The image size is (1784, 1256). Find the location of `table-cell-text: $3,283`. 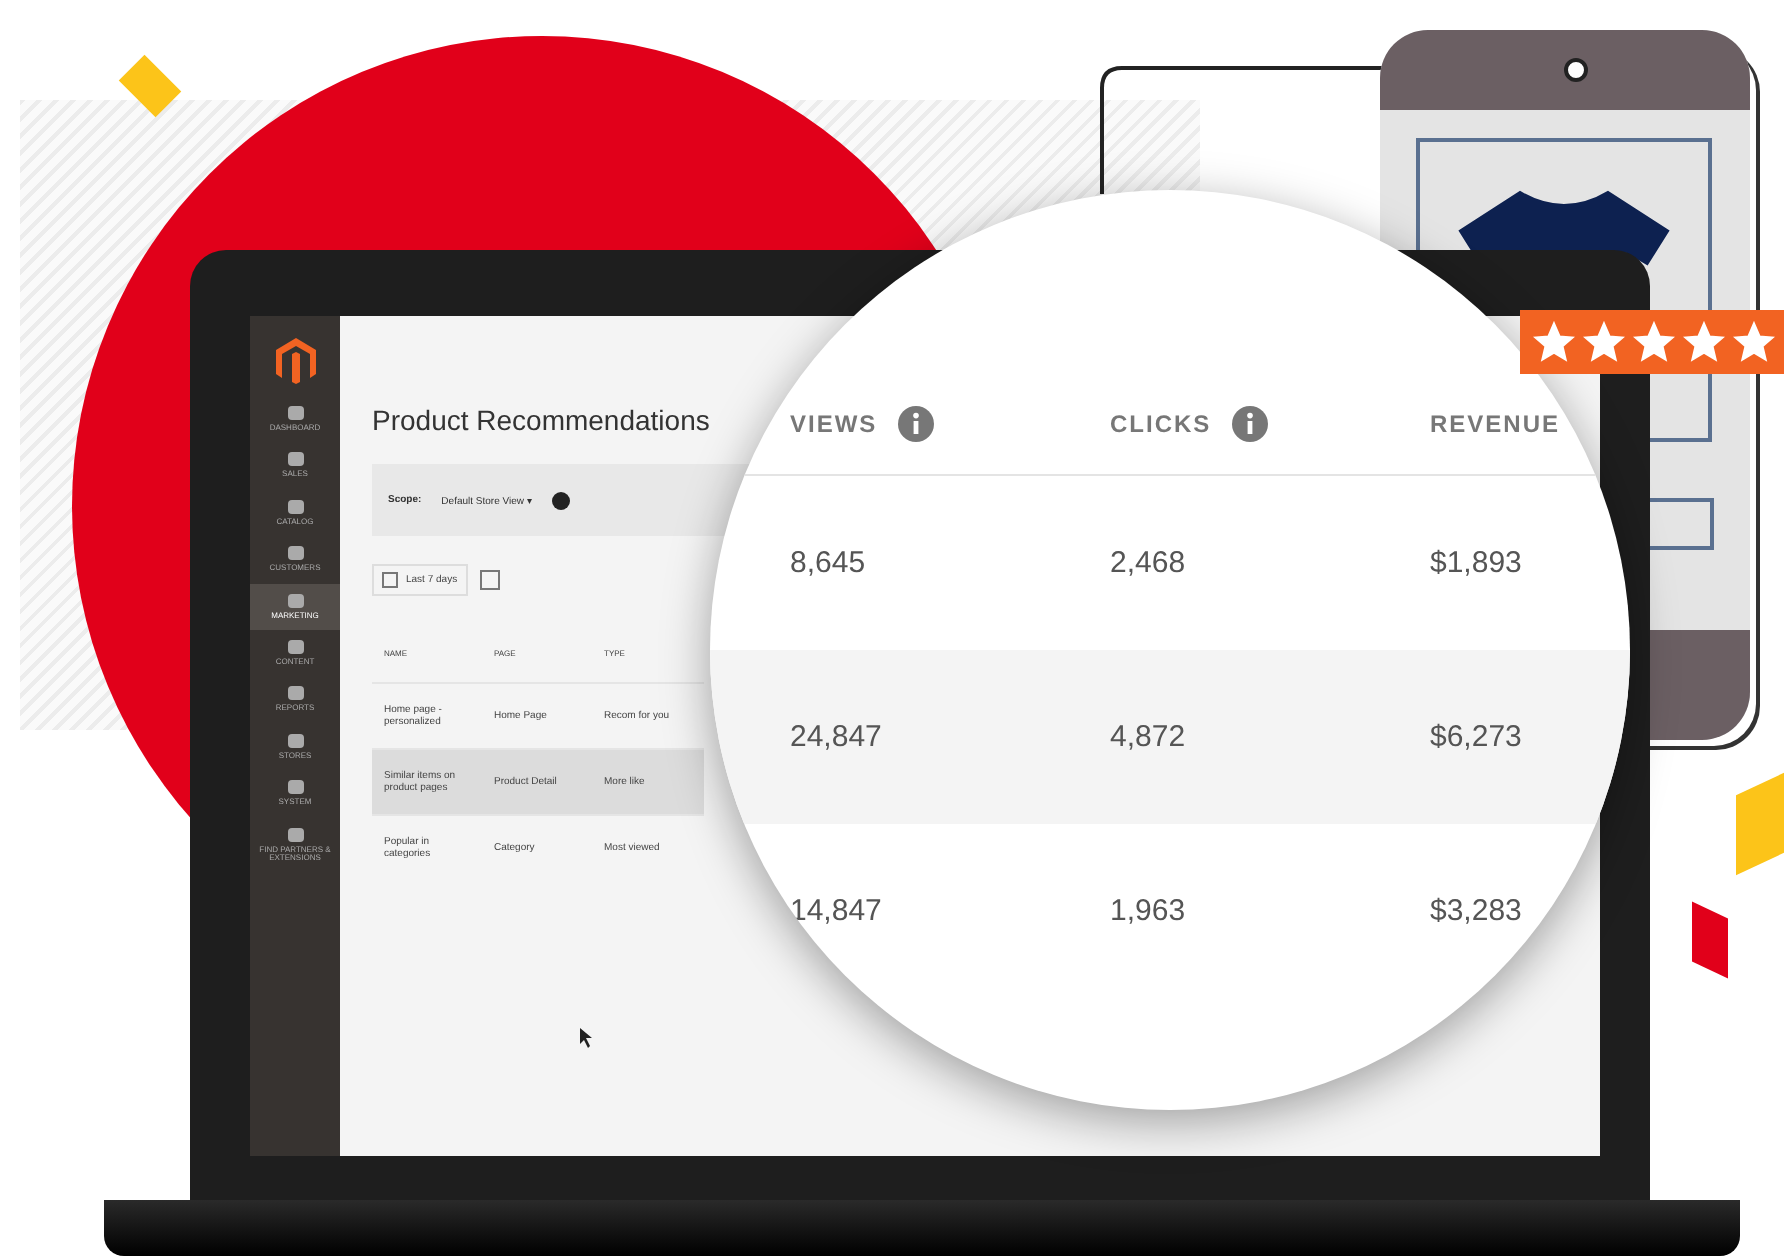

table-cell-text: $3,283 is located at coordinates (1477, 911).